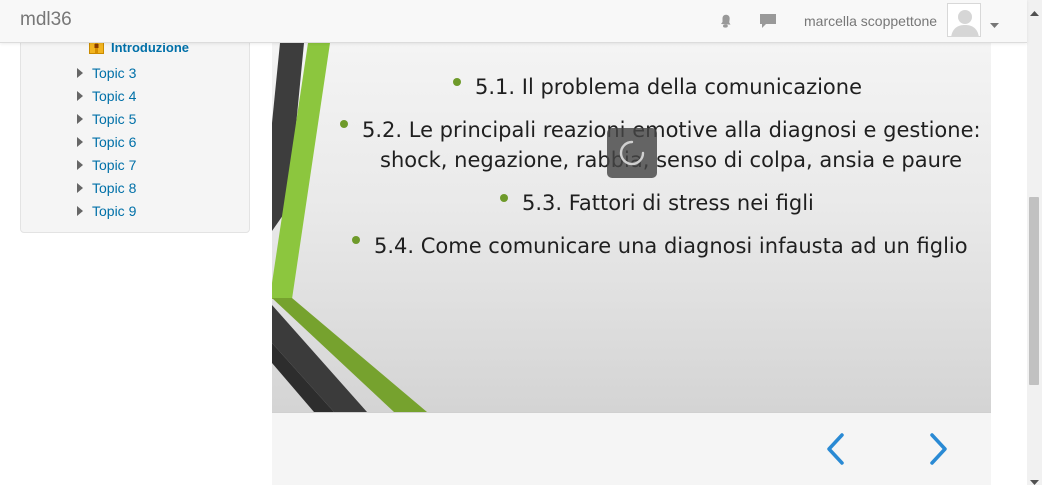  I want to click on sidebar-item-topic-8: Topic 8, so click(135, 188).